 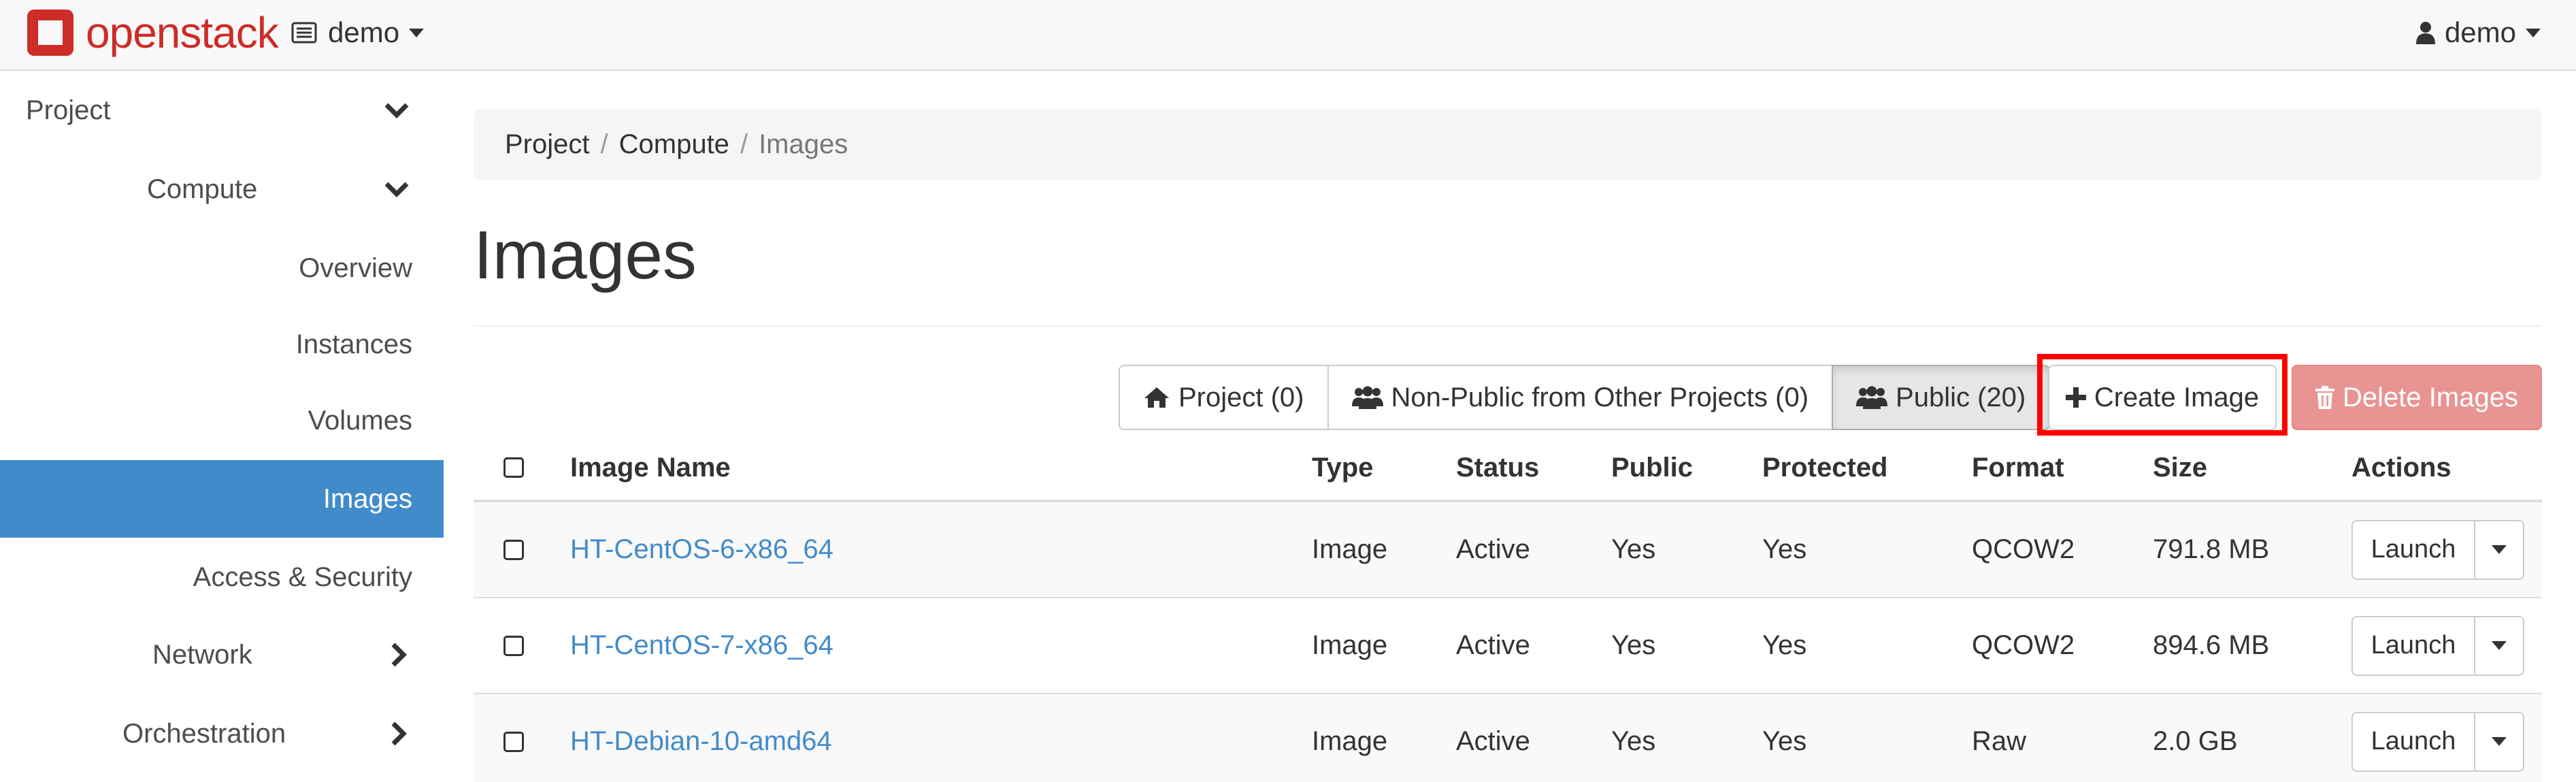 What do you see at coordinates (1342, 468) in the screenshot?
I see `column-header-type: Type` at bounding box center [1342, 468].